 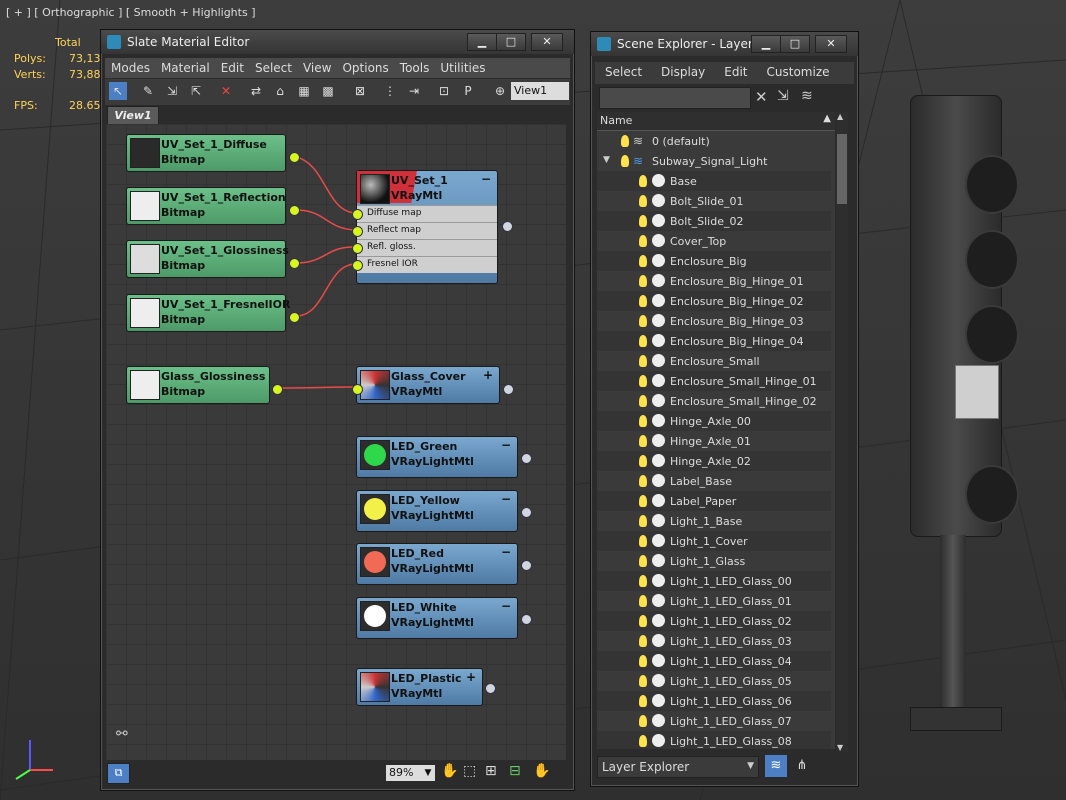 I want to click on hierarchy-mode-icon: ⋔, so click(x=802, y=766).